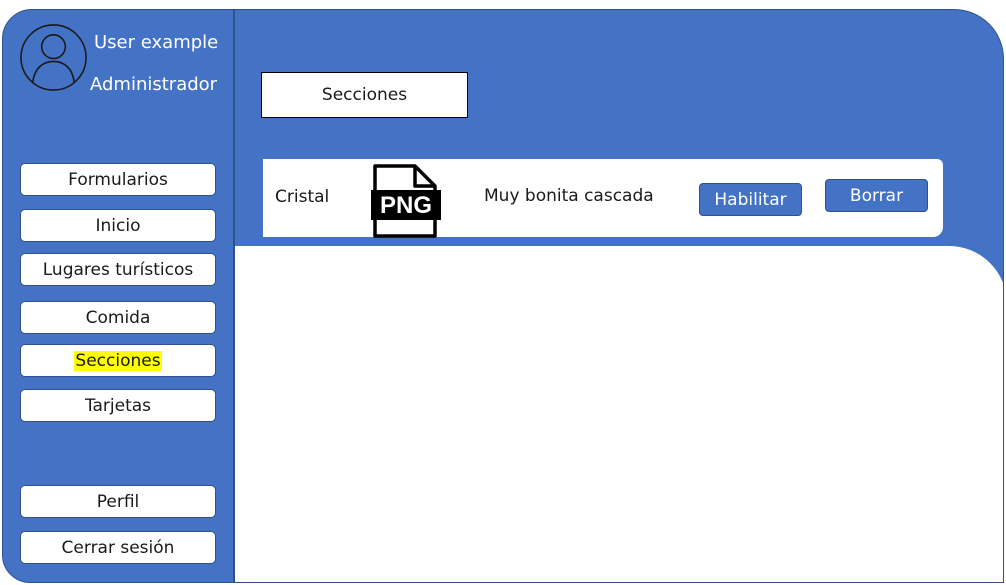 The height and width of the screenshot is (585, 1006). I want to click on user-role: Administrador, so click(154, 84).